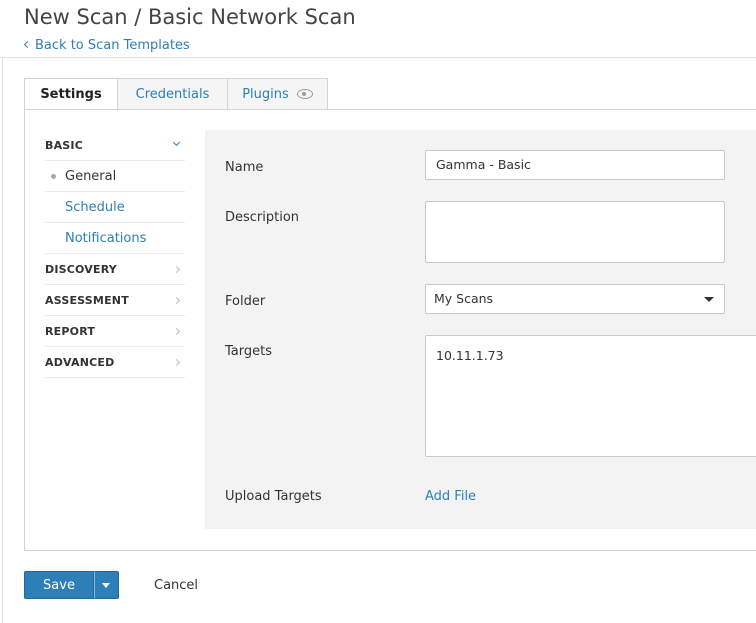 The width and height of the screenshot is (756, 623). What do you see at coordinates (176, 585) in the screenshot?
I see `cancel-button: Cancel` at bounding box center [176, 585].